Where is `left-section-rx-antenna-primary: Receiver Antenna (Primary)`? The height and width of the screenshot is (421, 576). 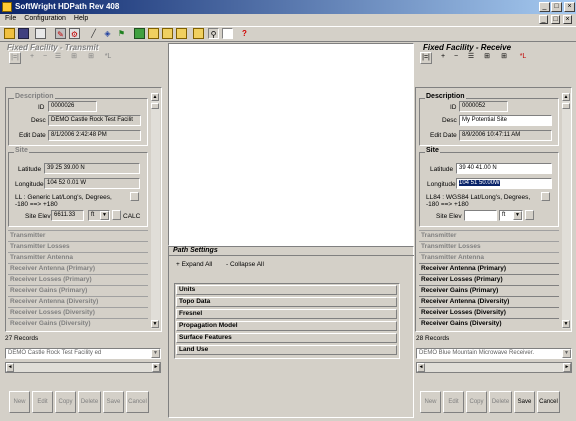
left-section-rx-antenna-primary: Receiver Antenna (Primary) is located at coordinates (78, 268).